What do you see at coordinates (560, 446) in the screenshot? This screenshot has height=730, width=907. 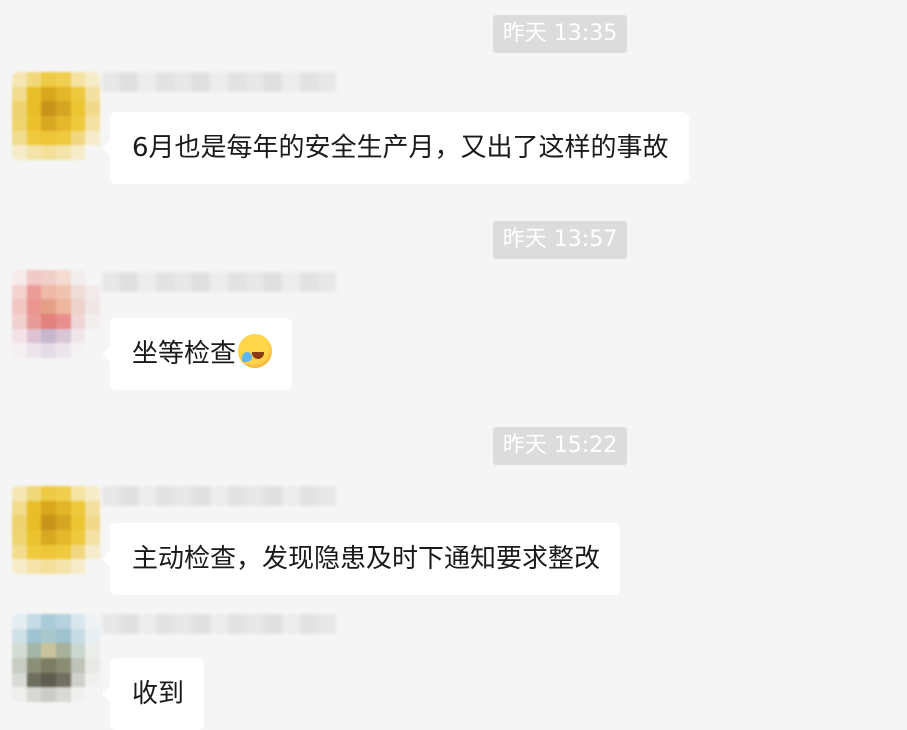 I see `timestamp: 昨天 15:22` at bounding box center [560, 446].